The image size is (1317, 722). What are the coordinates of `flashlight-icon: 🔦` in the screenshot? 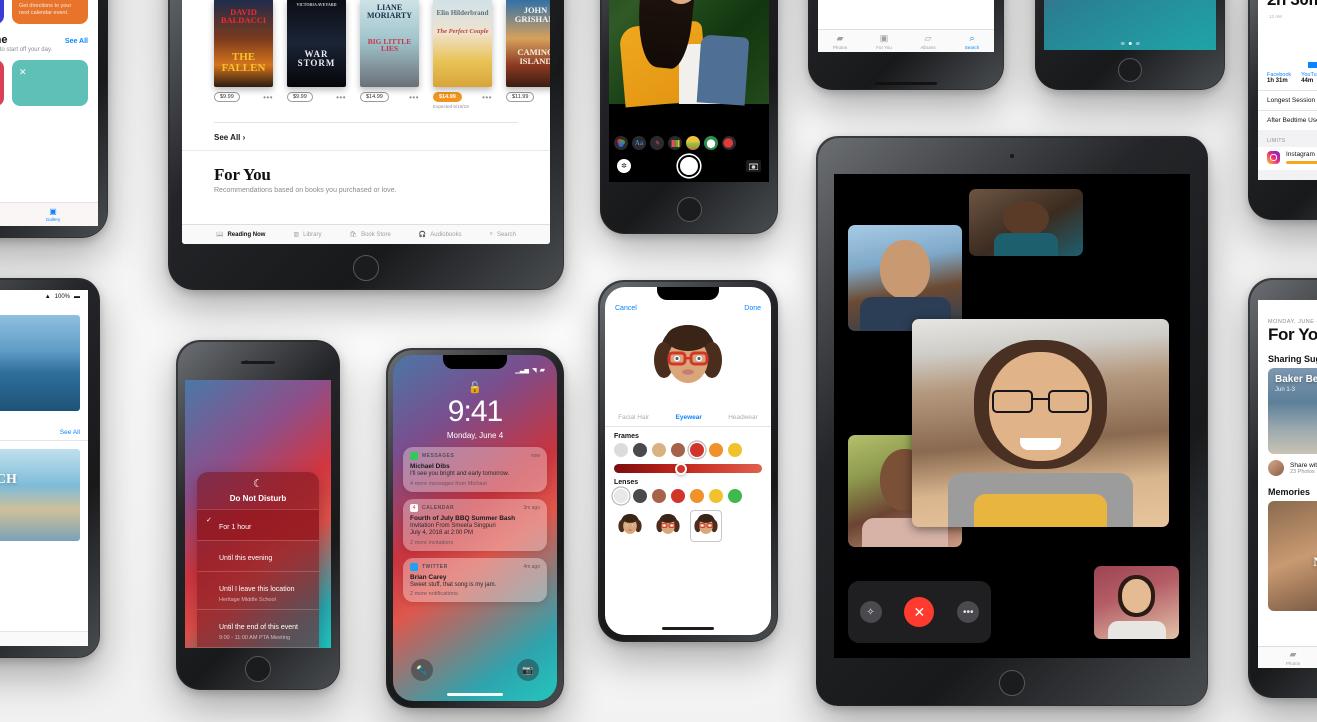 It's located at (422, 670).